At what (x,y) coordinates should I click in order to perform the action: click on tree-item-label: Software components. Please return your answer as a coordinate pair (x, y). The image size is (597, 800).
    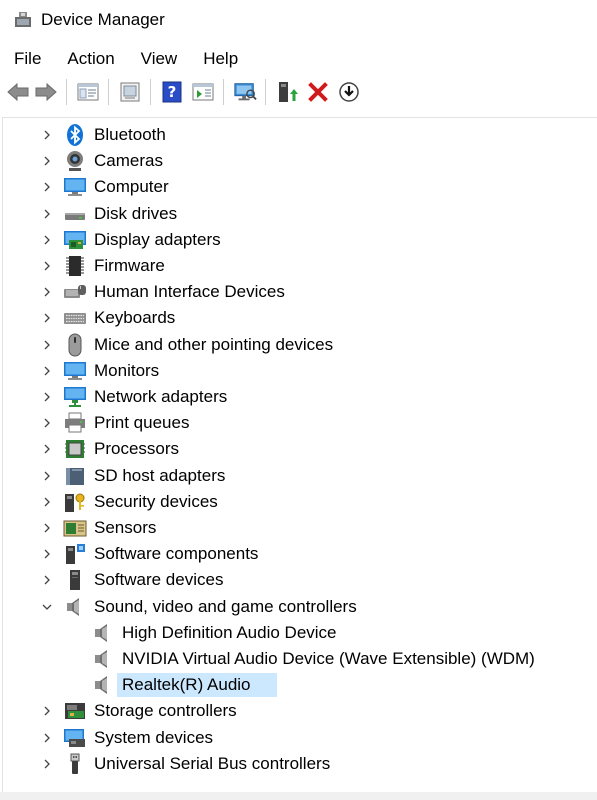
    Looking at the image, I should click on (176, 554).